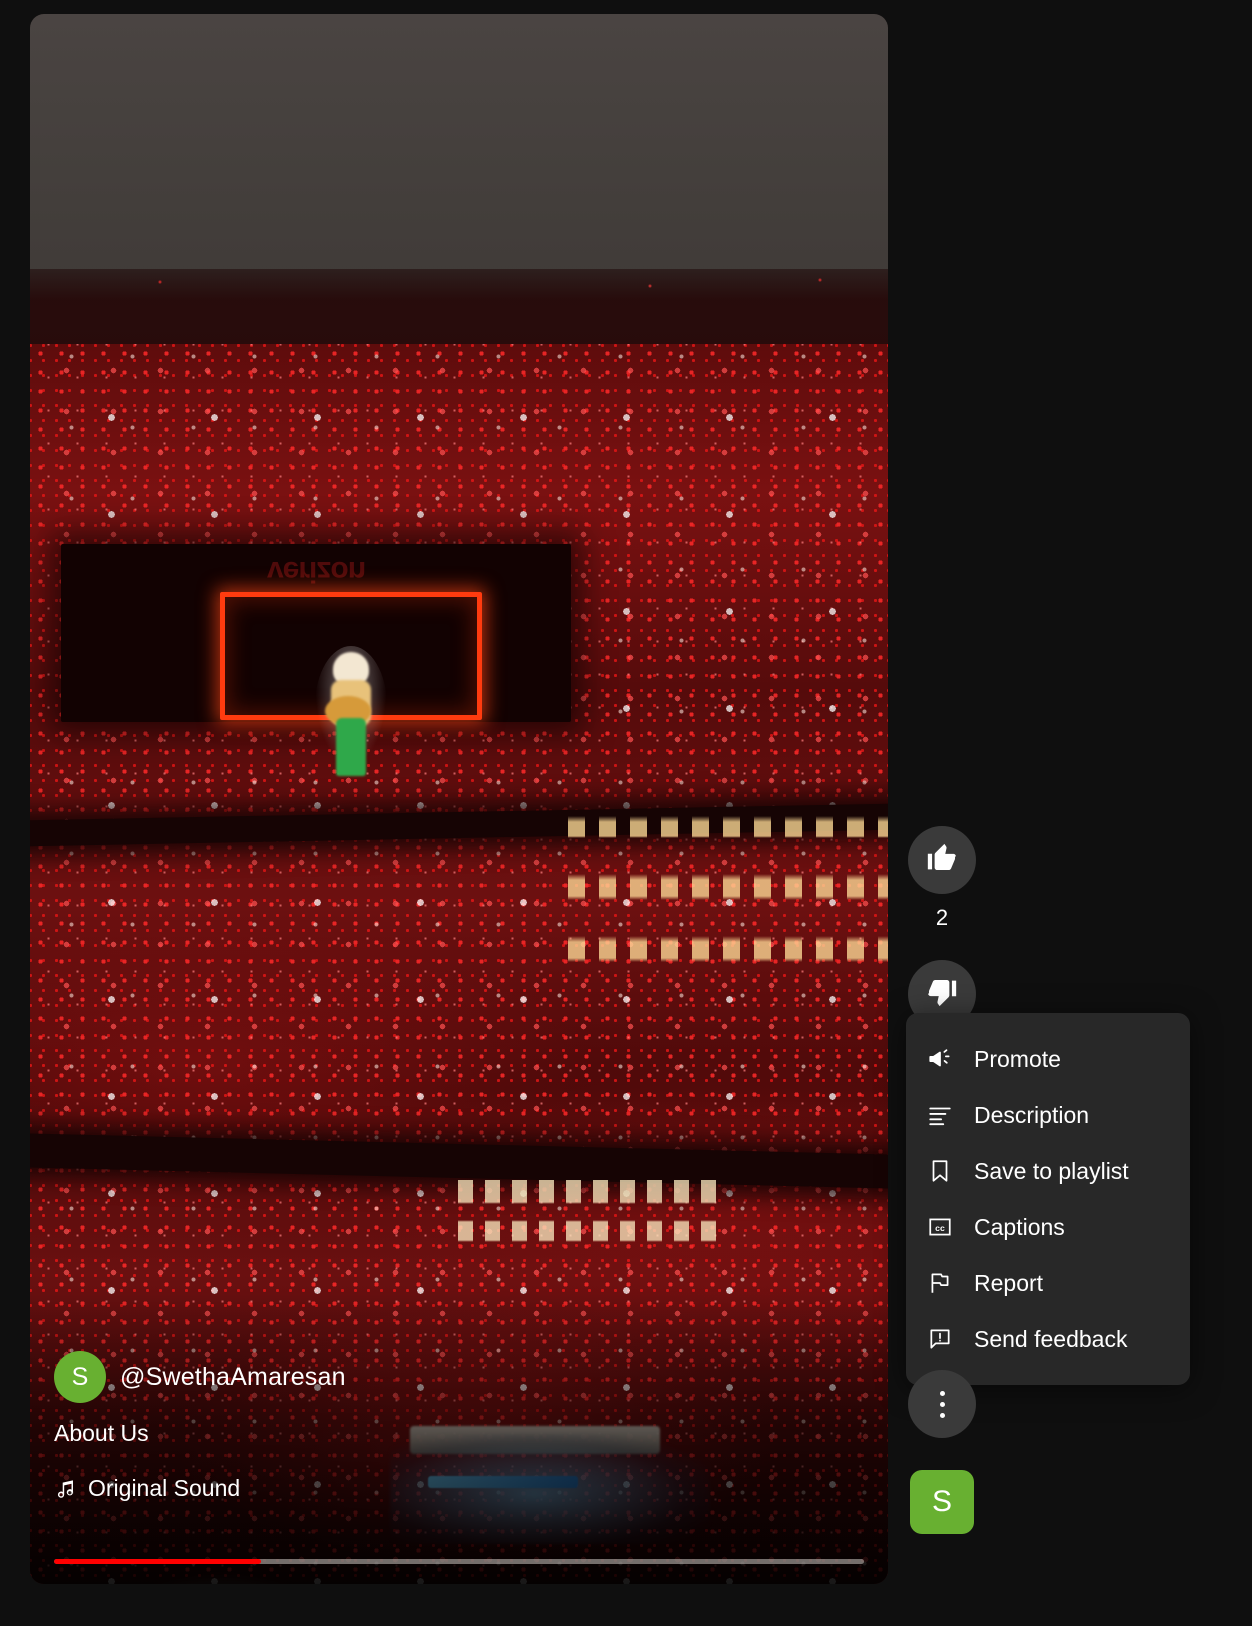  I want to click on progress-bar-track, so click(459, 1561).